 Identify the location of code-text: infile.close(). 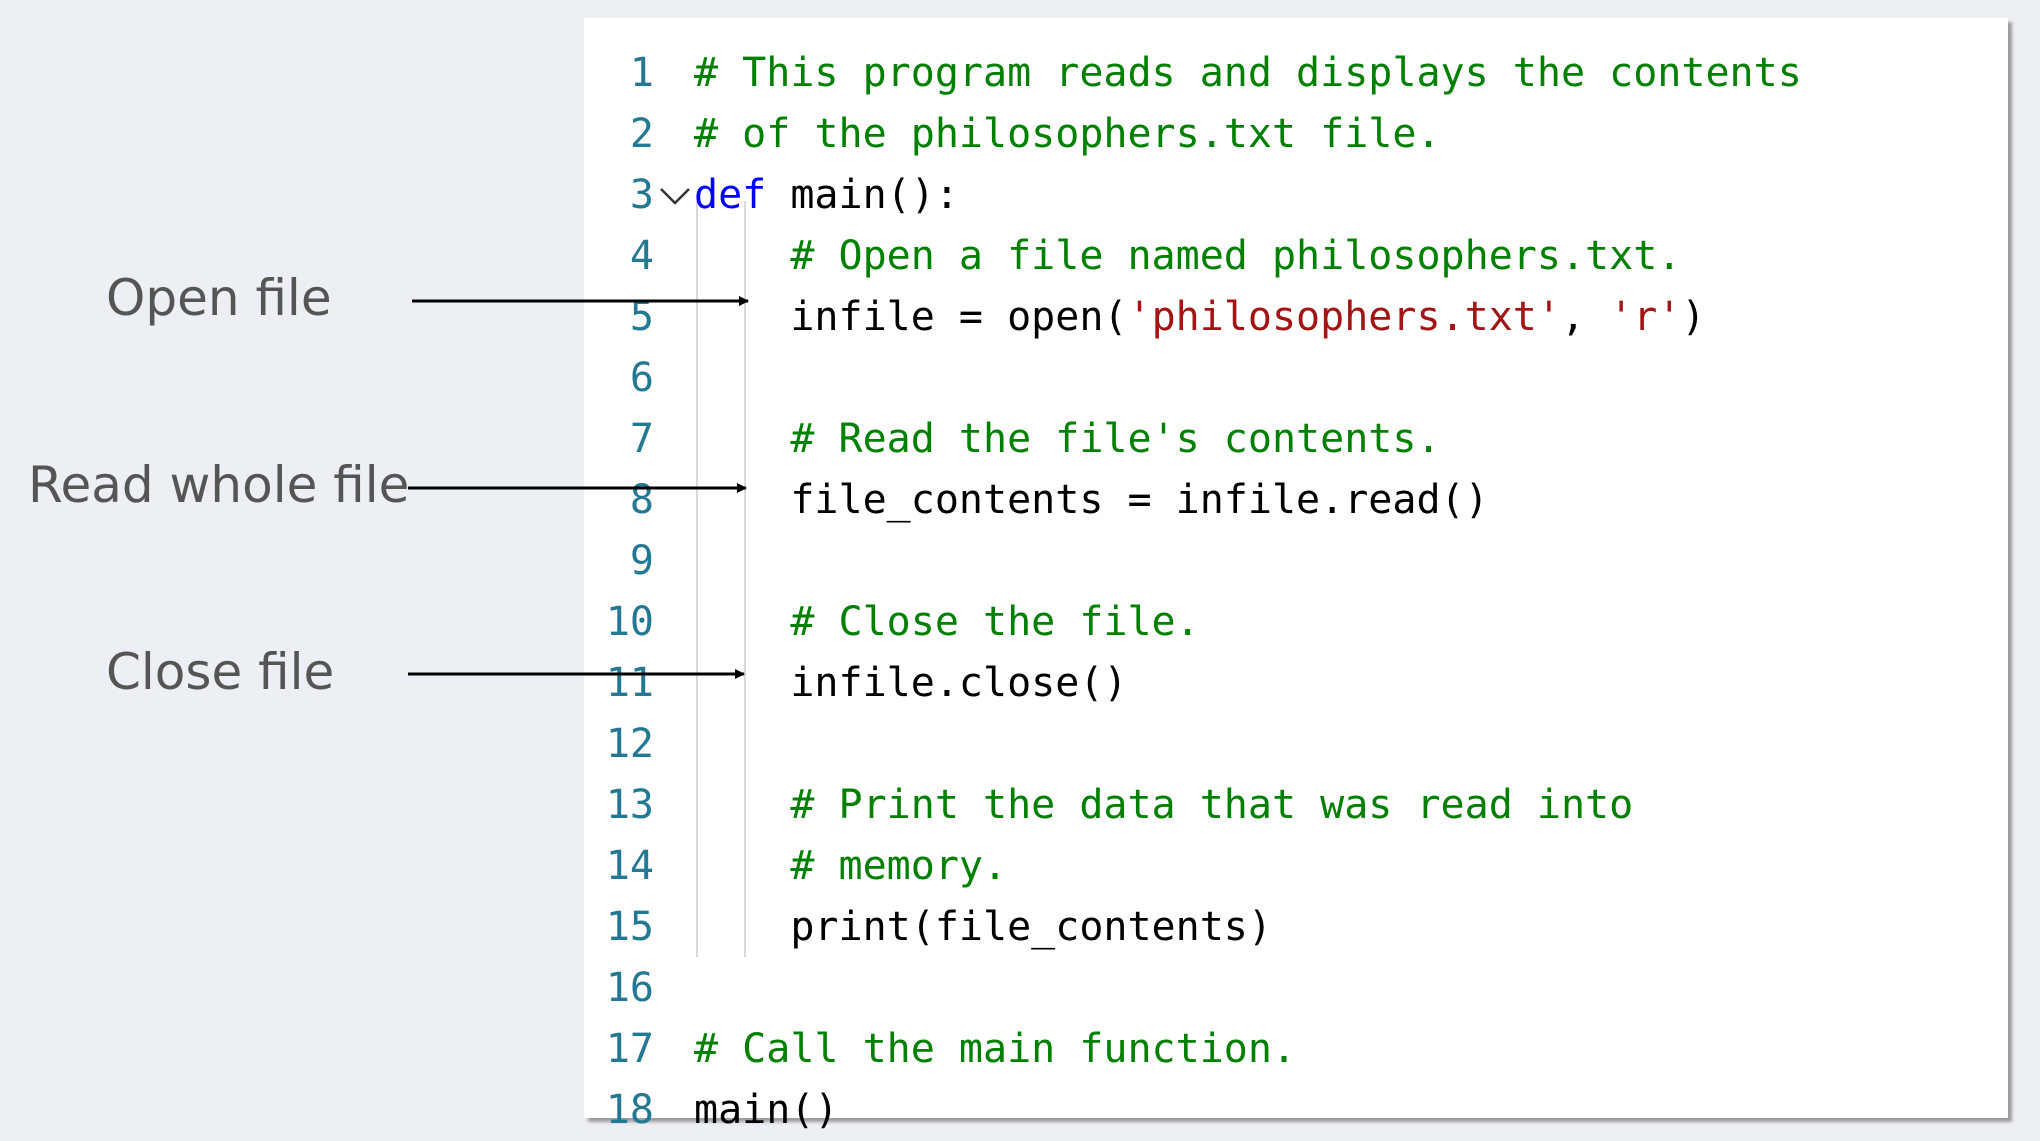
(910, 683).